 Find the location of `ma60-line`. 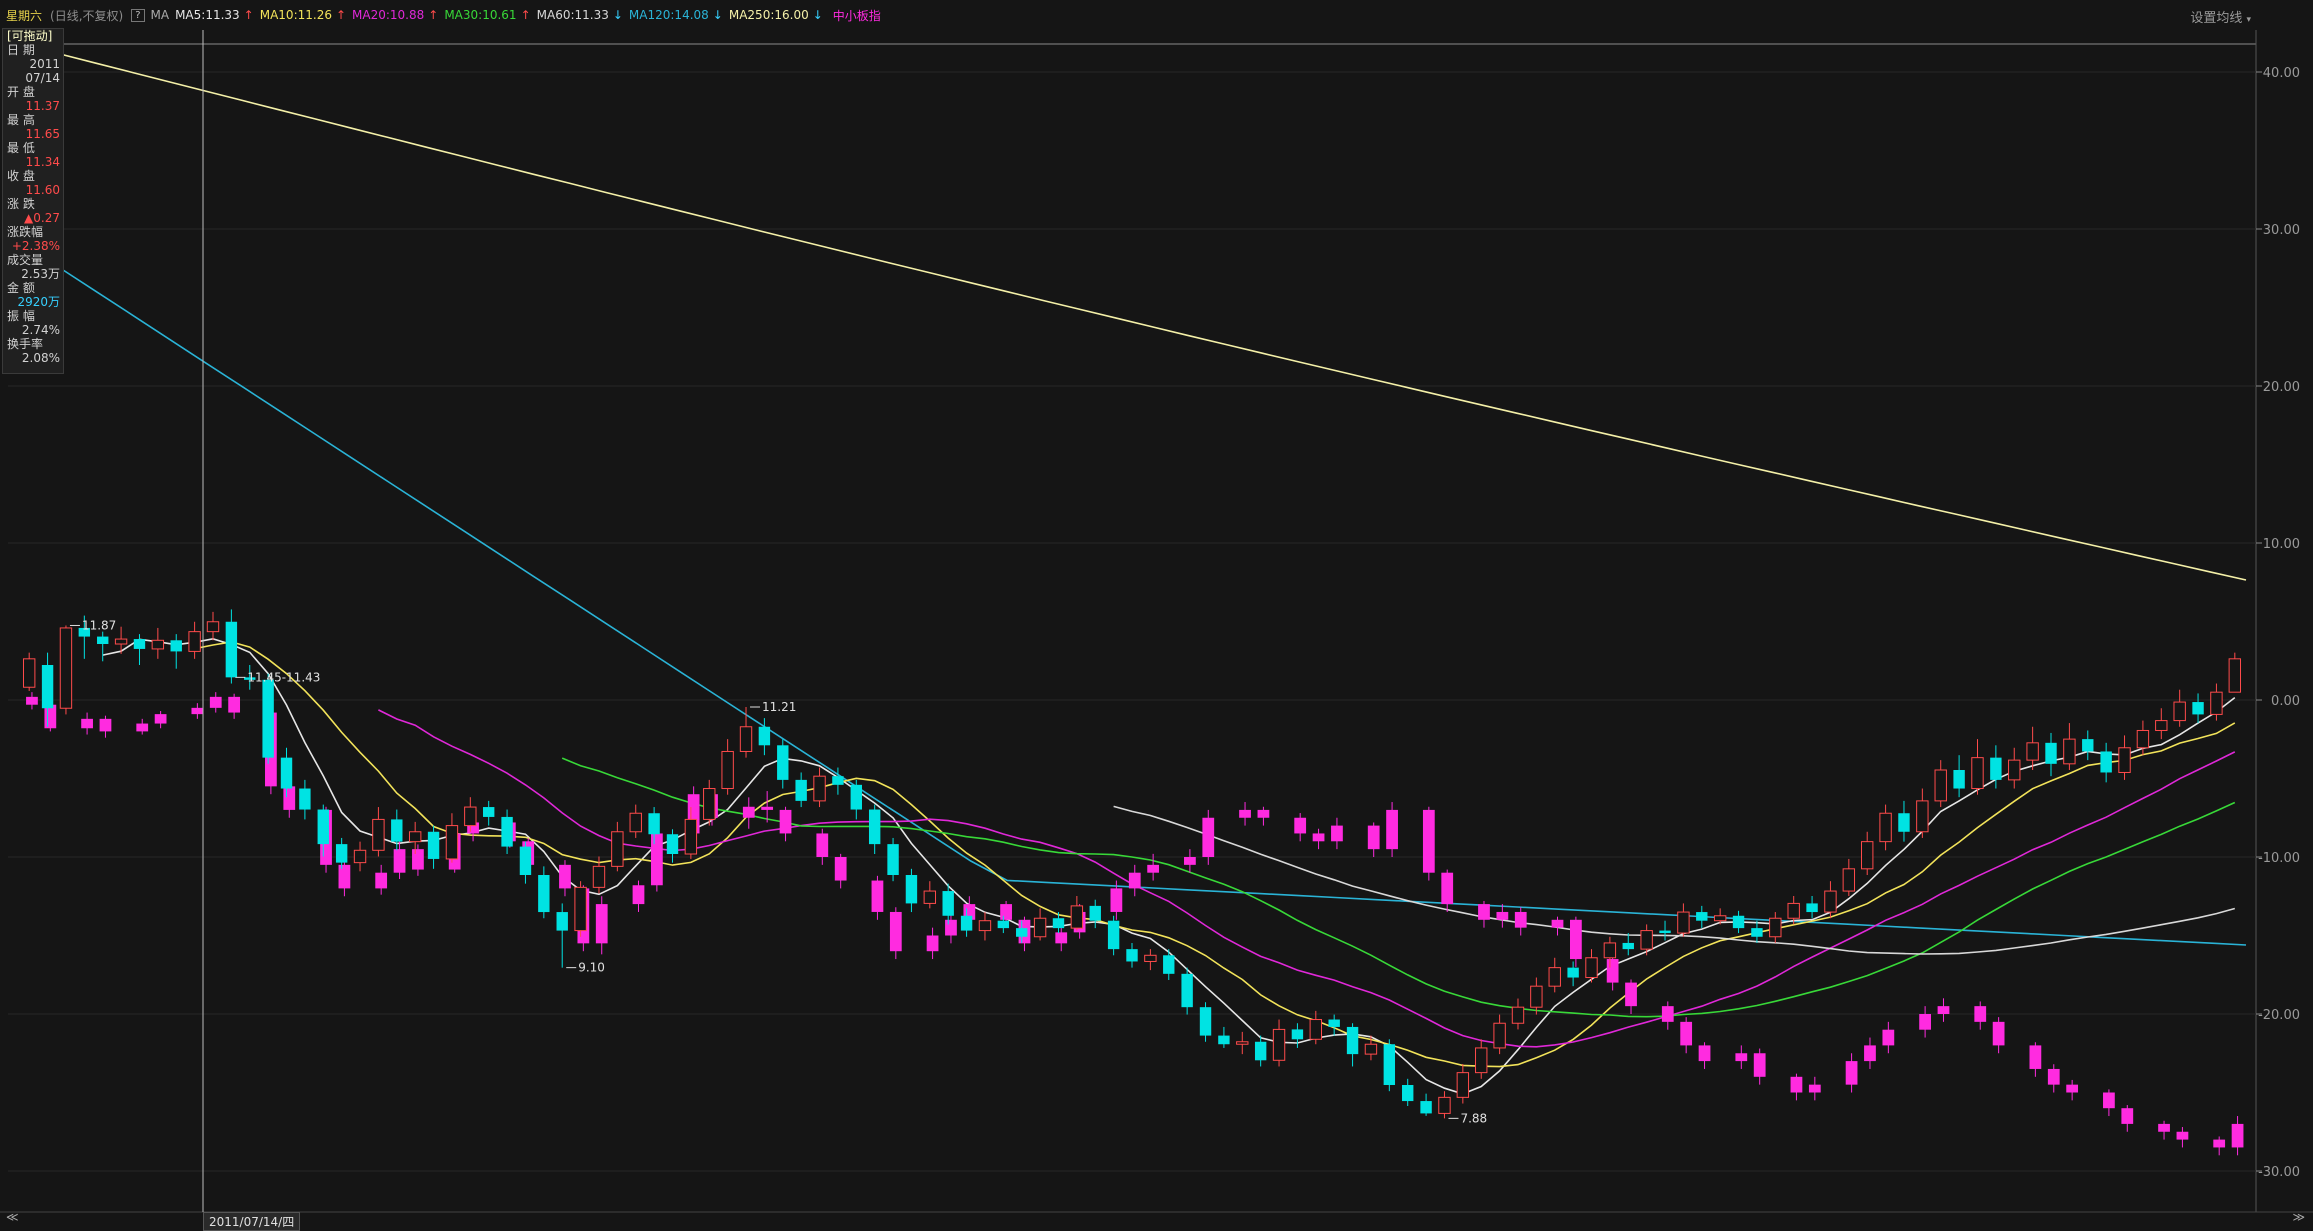

ma60-line is located at coordinates (1674, 880).